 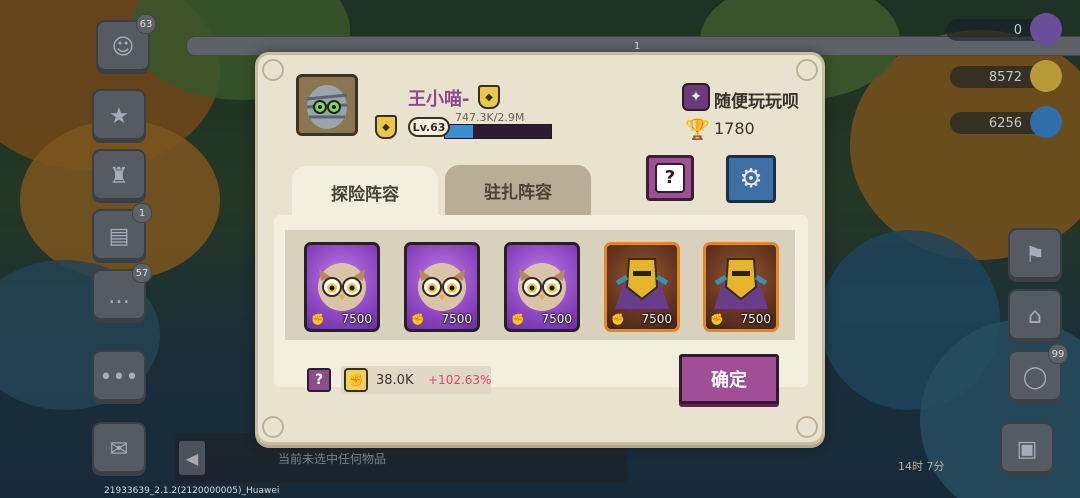 I want to click on map-menu-button: ✉, so click(x=119, y=449).